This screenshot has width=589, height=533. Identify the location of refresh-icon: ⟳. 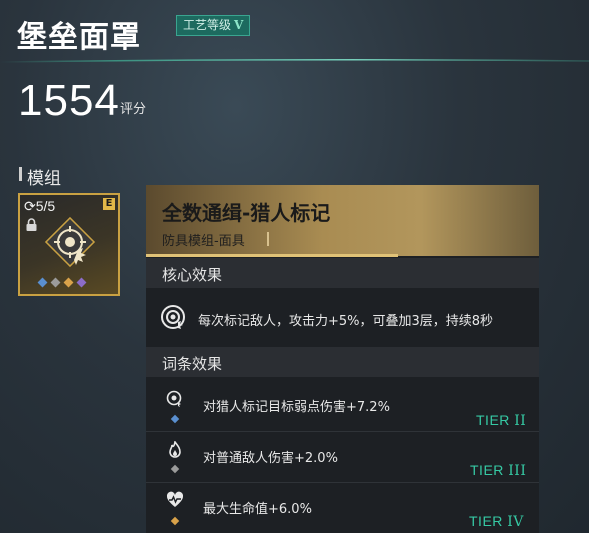
(30, 206).